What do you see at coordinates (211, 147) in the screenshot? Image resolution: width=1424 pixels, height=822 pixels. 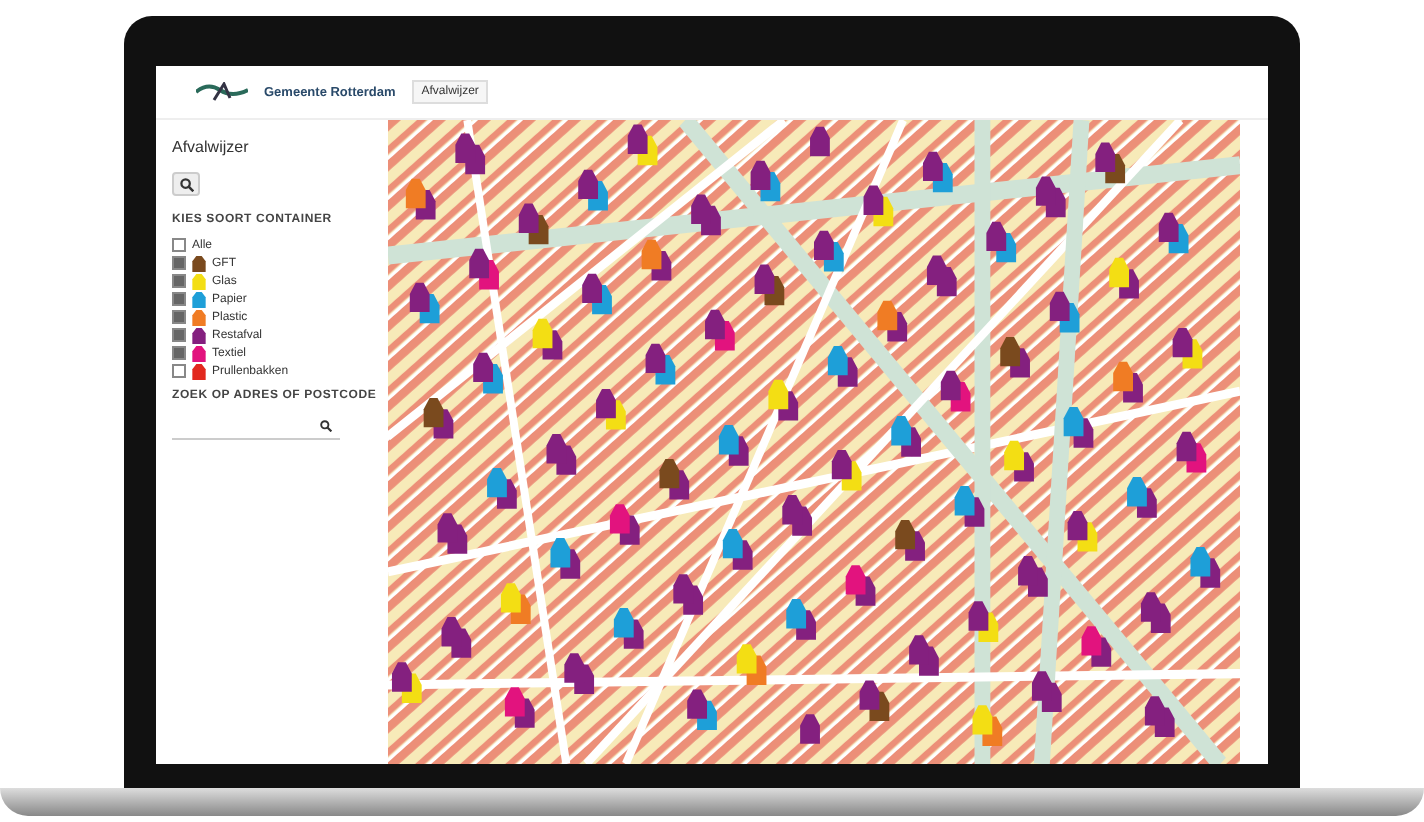 I see `page-title: Afvalwijzer` at bounding box center [211, 147].